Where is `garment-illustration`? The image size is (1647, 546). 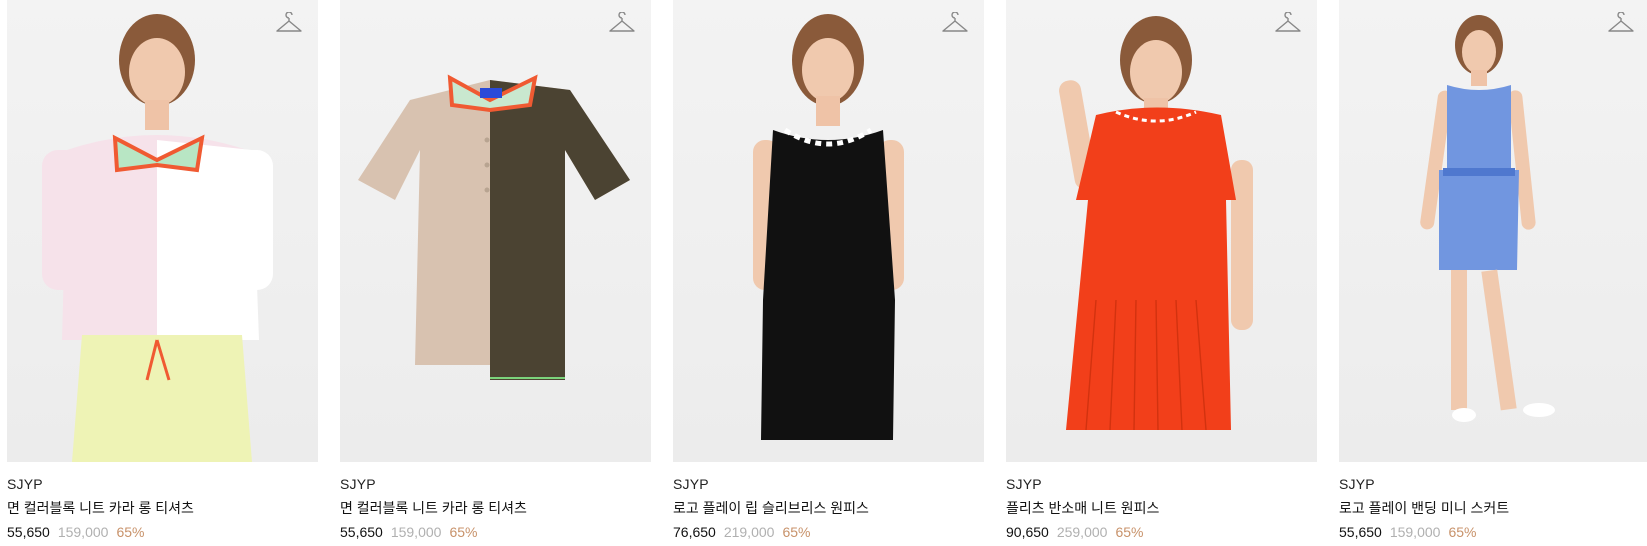
garment-illustration is located at coordinates (494, 227).